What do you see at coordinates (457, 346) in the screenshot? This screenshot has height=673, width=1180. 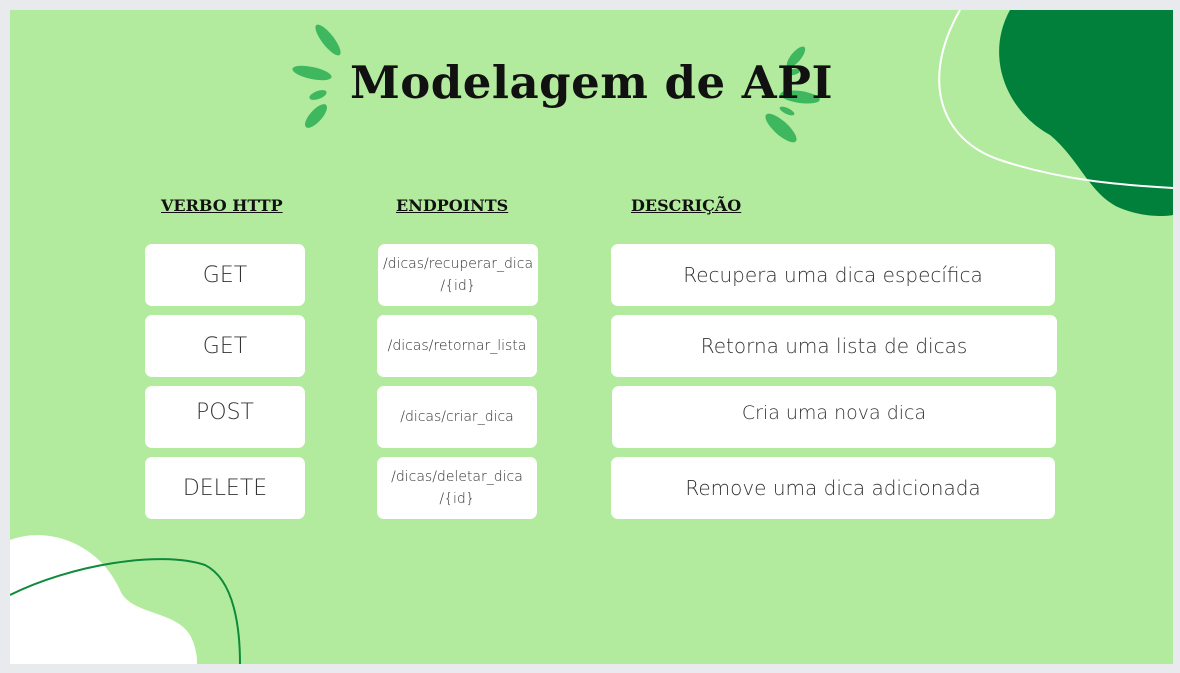 I see `endpoint-card: /dicas/retornar_lista` at bounding box center [457, 346].